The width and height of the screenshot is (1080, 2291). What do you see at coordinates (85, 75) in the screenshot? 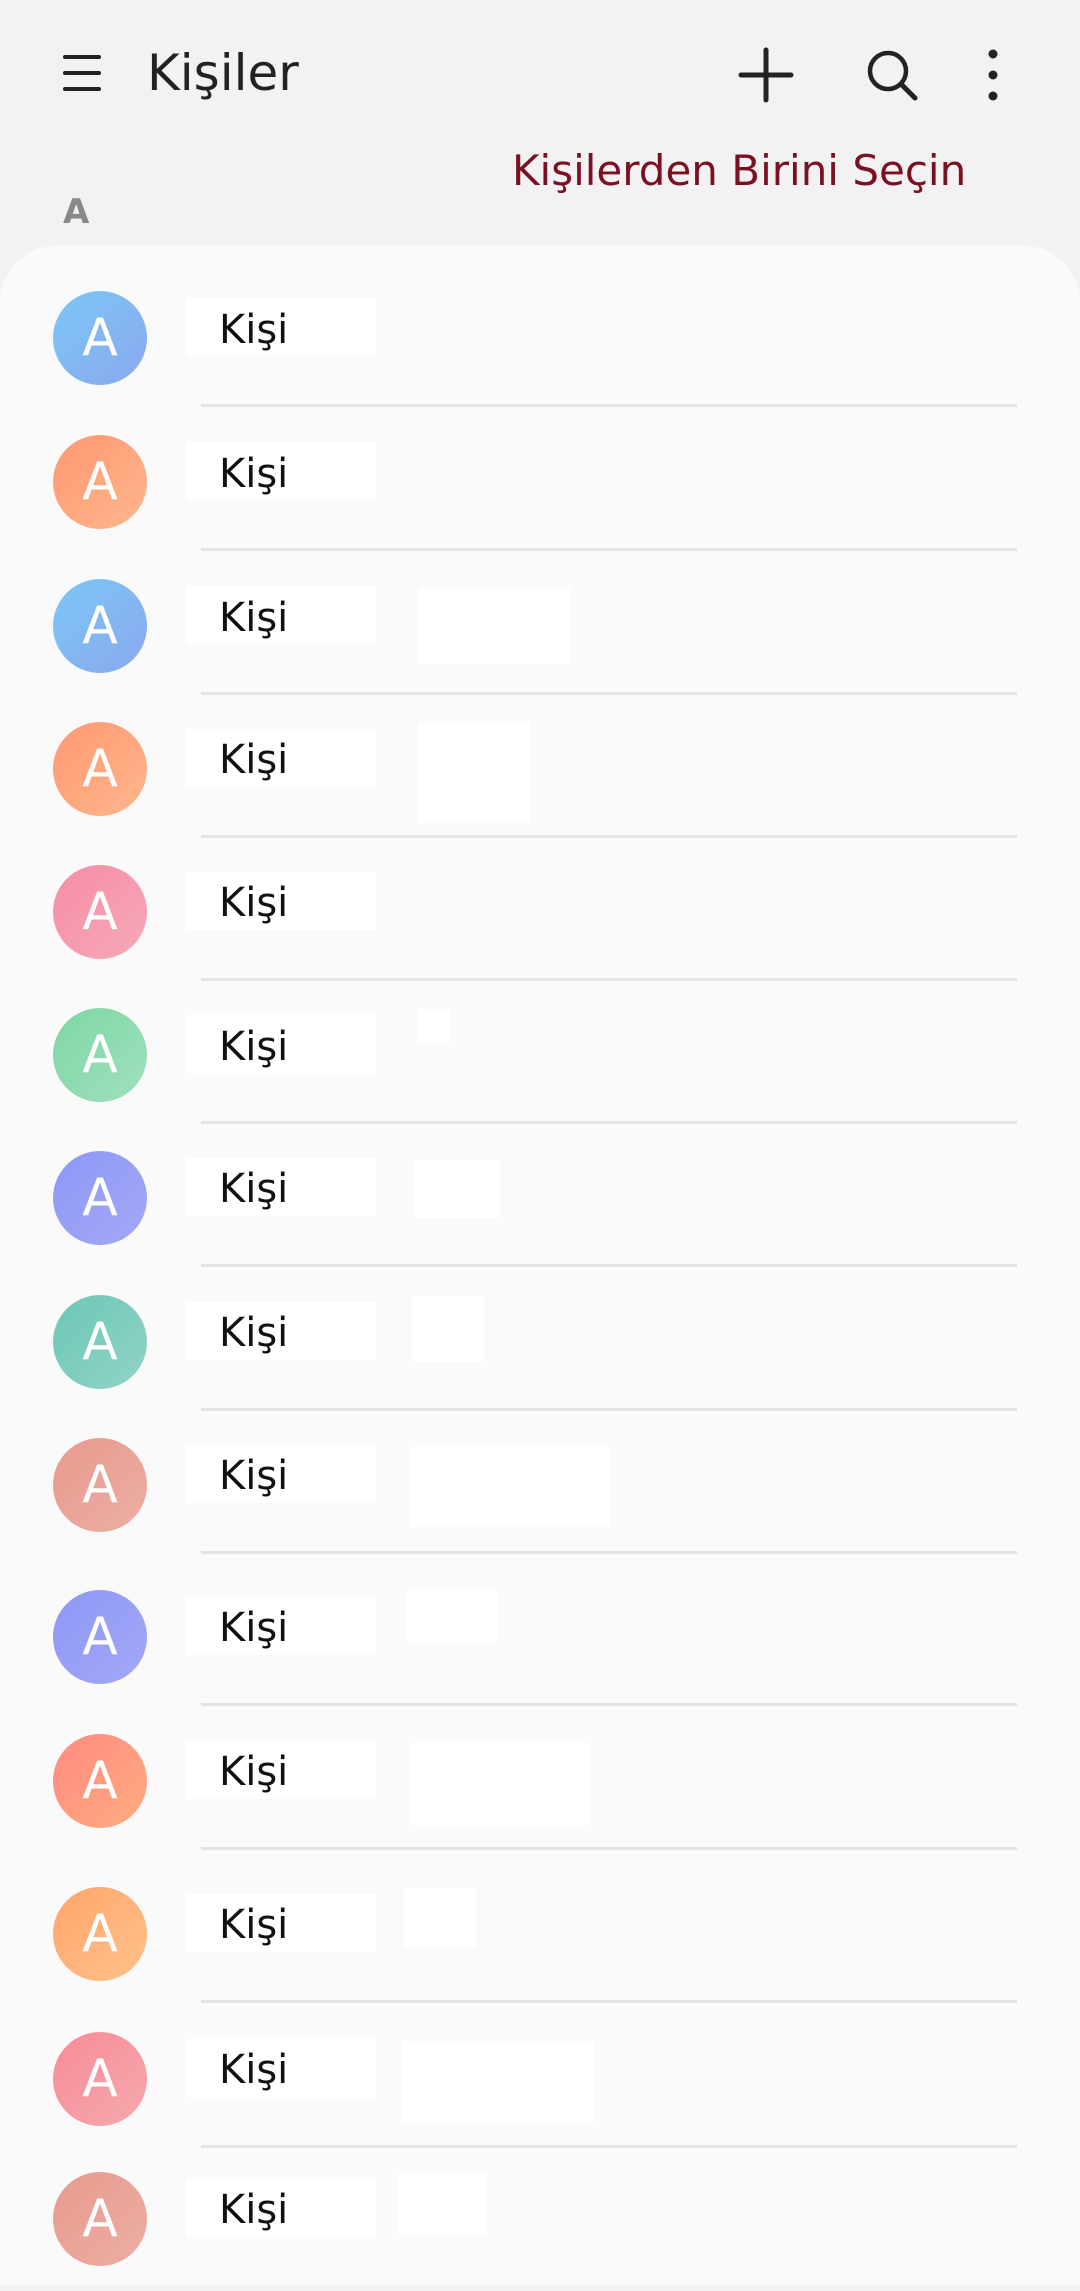
I see `hamburger-menu-icon` at bounding box center [85, 75].